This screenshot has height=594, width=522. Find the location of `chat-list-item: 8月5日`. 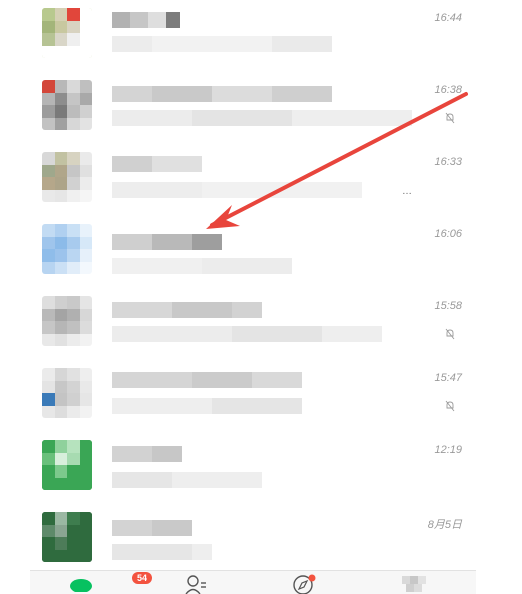

chat-list-item: 8月5日 is located at coordinates (253, 538).